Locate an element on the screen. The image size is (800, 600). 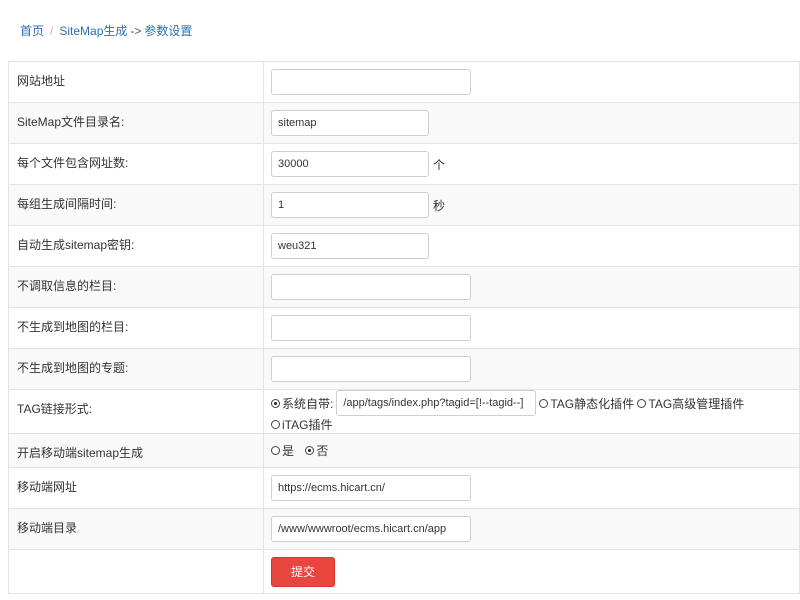
tag-option-static: TAG静态化插件 is located at coordinates (586, 403).